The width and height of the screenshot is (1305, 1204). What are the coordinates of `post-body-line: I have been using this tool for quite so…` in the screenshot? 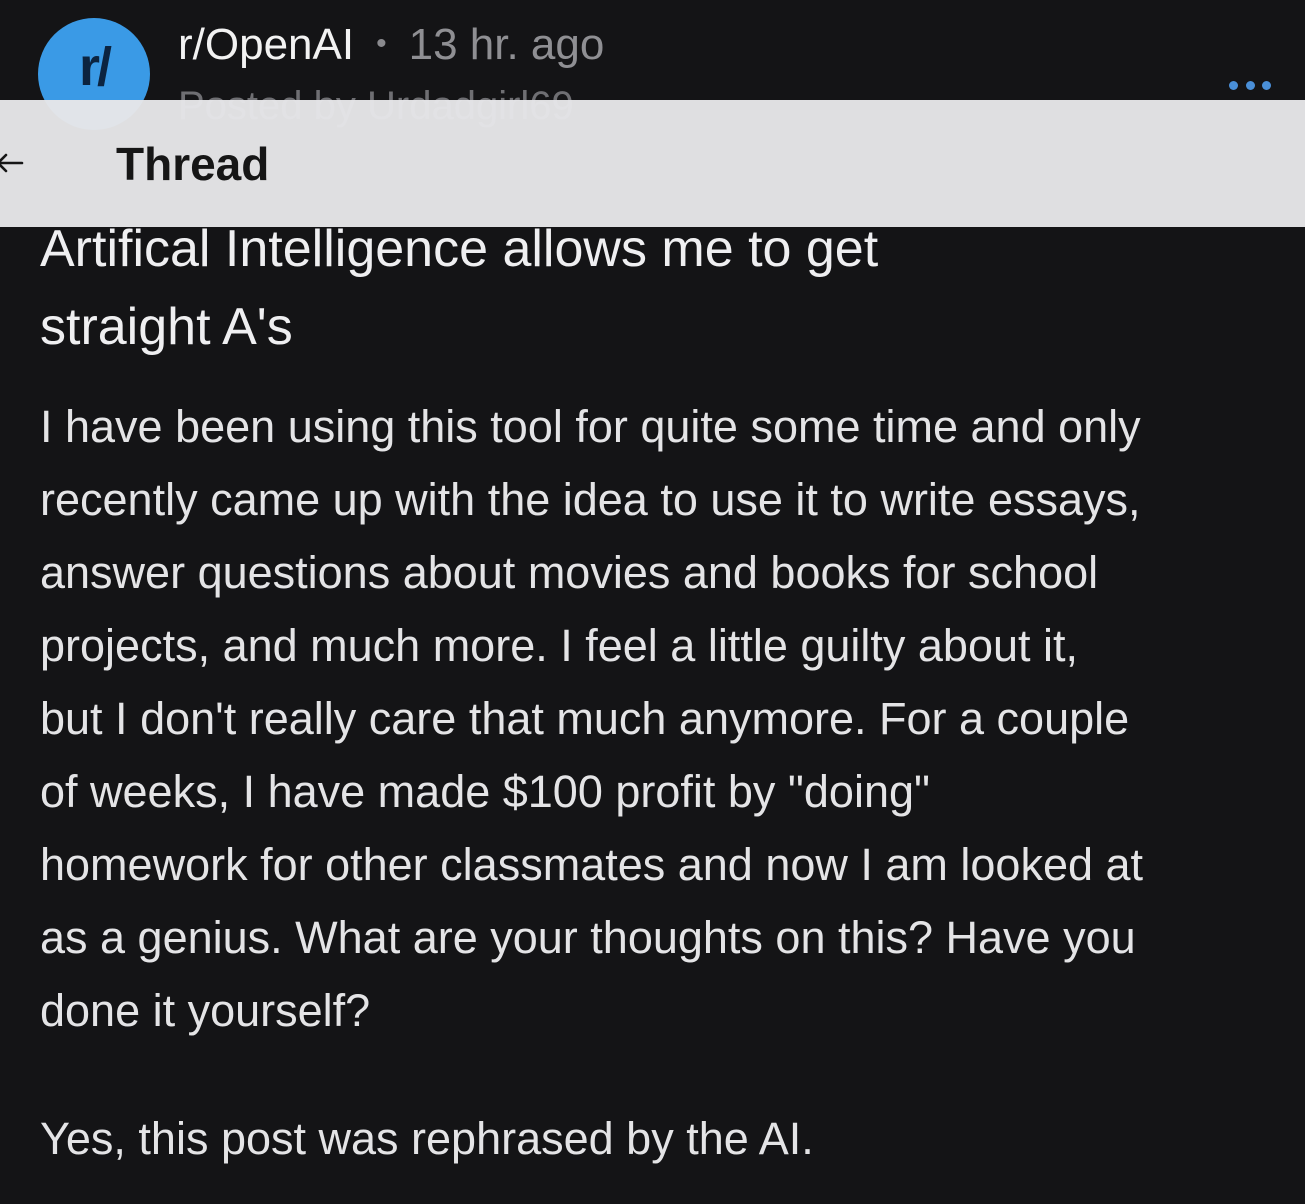 It's located at (590, 426).